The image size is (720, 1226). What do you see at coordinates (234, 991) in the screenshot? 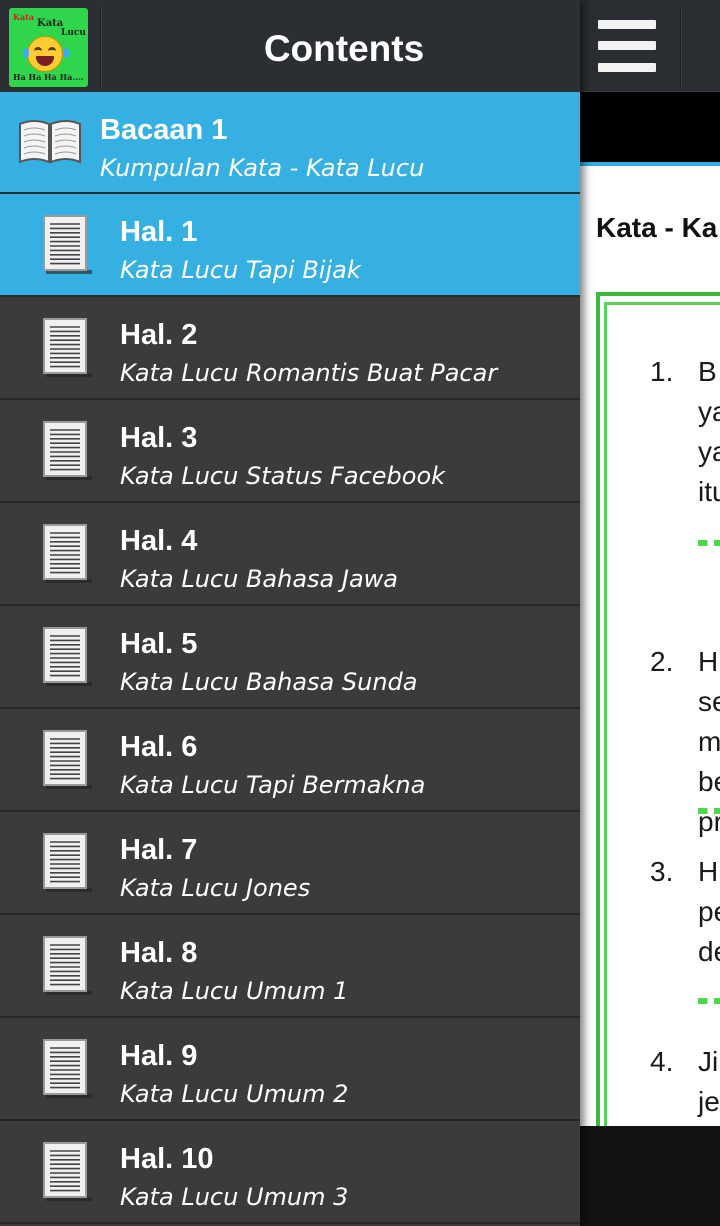
I see `page-item-subtitle: Kata Lucu Umum 1` at bounding box center [234, 991].